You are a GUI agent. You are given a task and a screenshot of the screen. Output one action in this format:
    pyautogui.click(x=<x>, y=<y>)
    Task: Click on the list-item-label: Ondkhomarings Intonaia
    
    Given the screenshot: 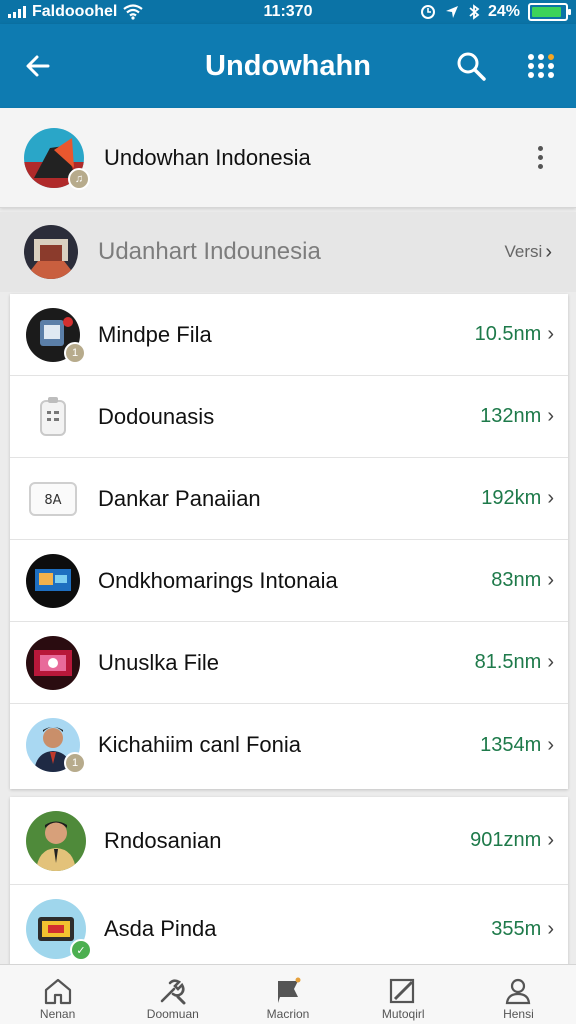 What is the action you would take?
    pyautogui.click(x=218, y=580)
    